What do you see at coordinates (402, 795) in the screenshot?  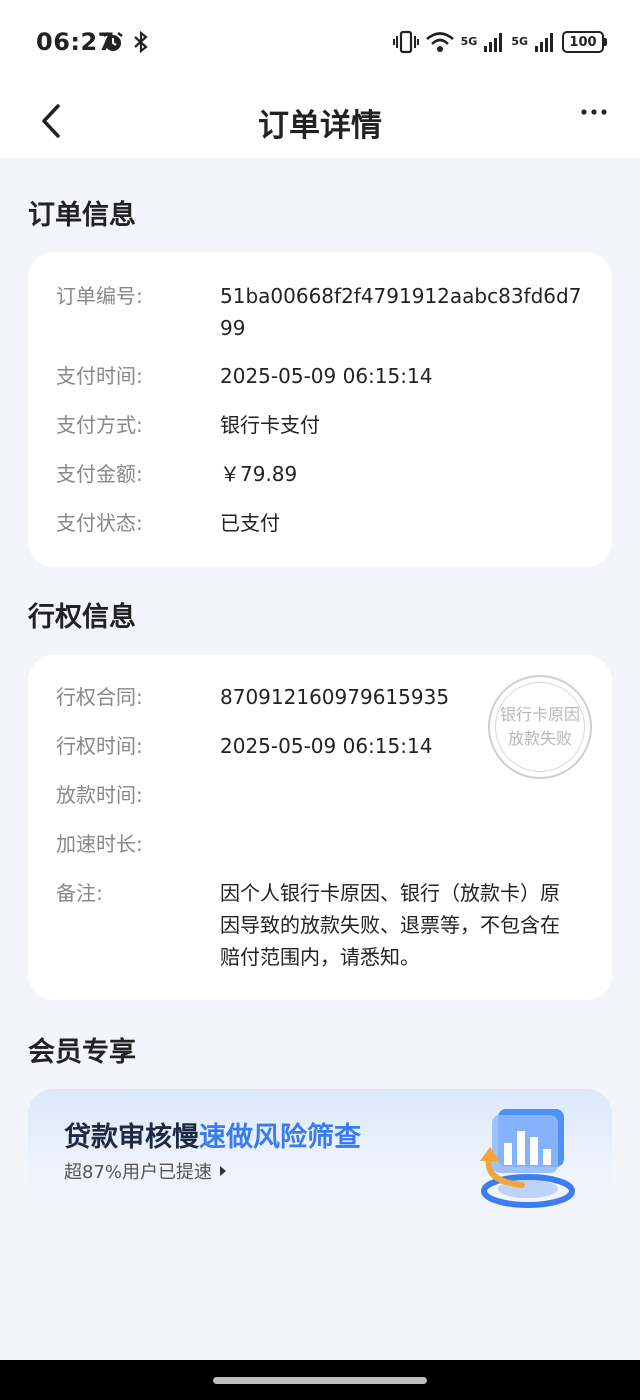 I see `loan-time-value` at bounding box center [402, 795].